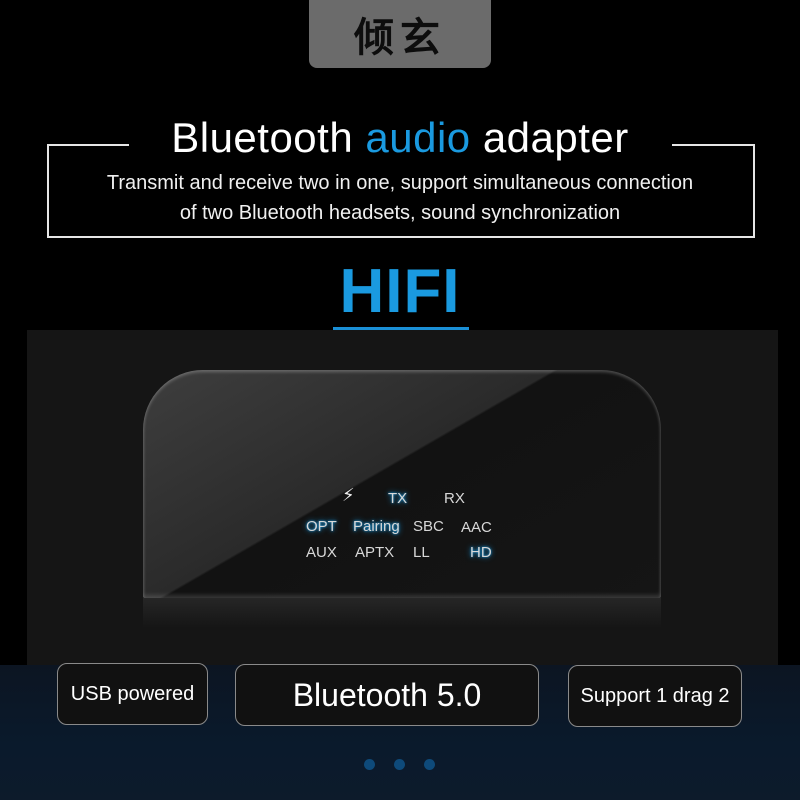 The image size is (800, 800). What do you see at coordinates (400, 37) in the screenshot?
I see `brand-name: 倾玄` at bounding box center [400, 37].